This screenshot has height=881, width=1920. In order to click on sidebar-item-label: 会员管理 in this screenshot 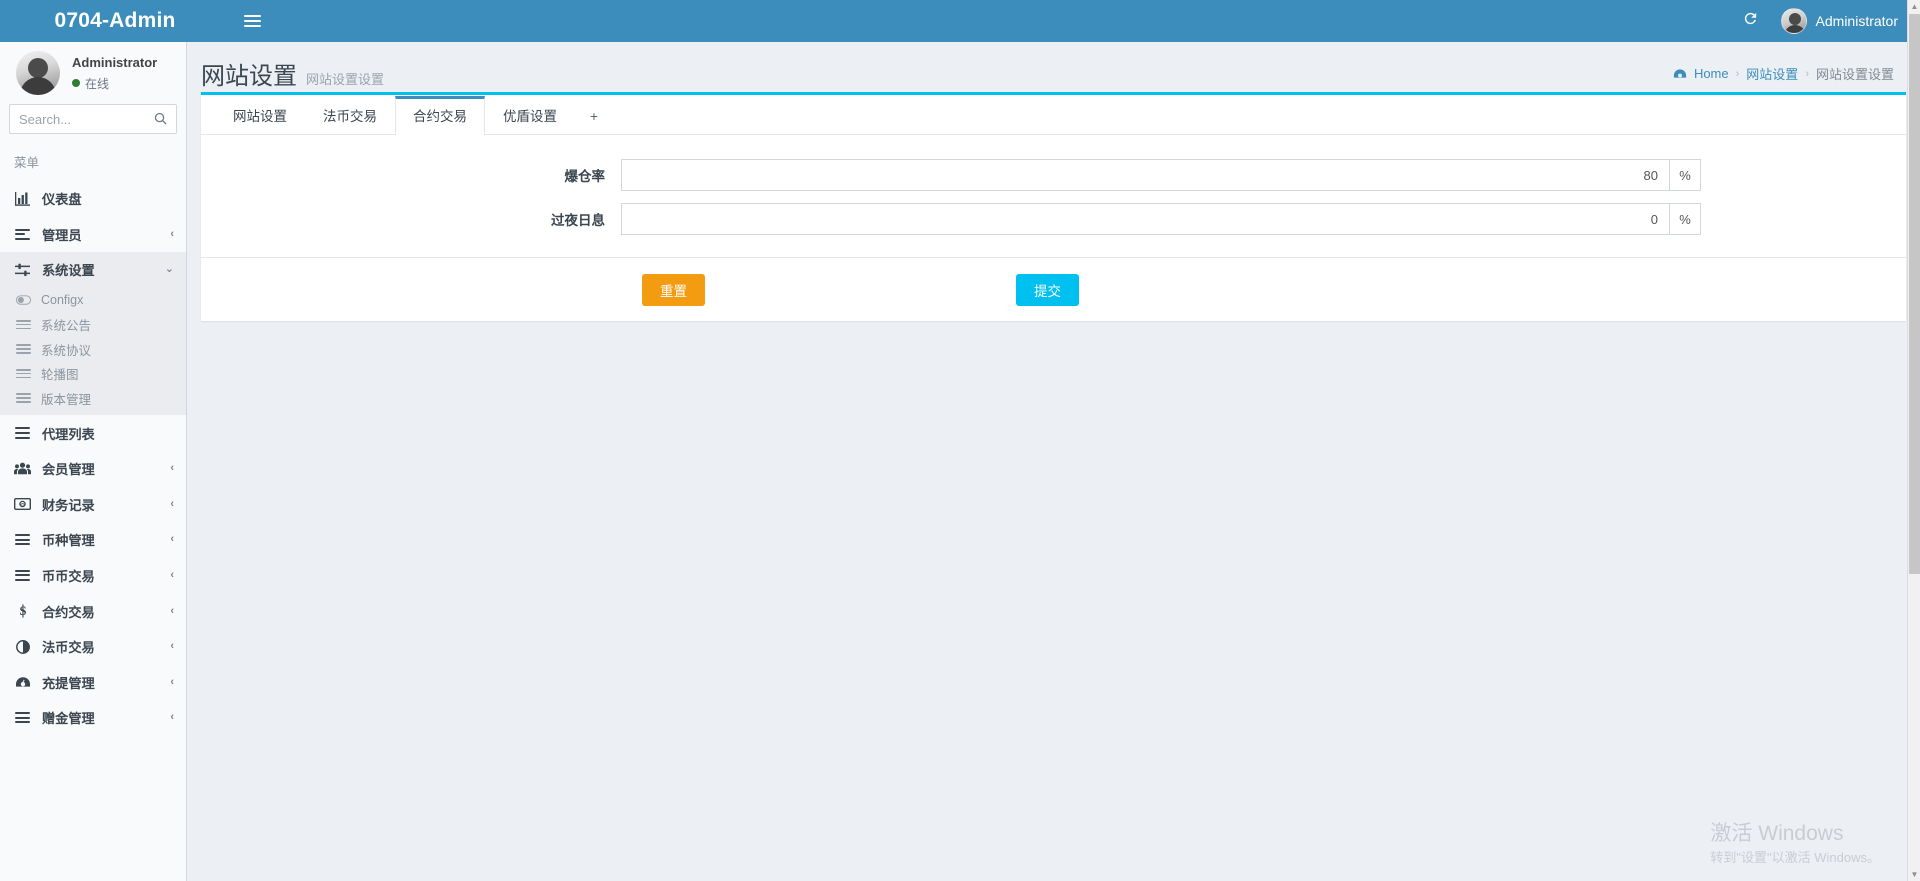, I will do `click(68, 470)`.